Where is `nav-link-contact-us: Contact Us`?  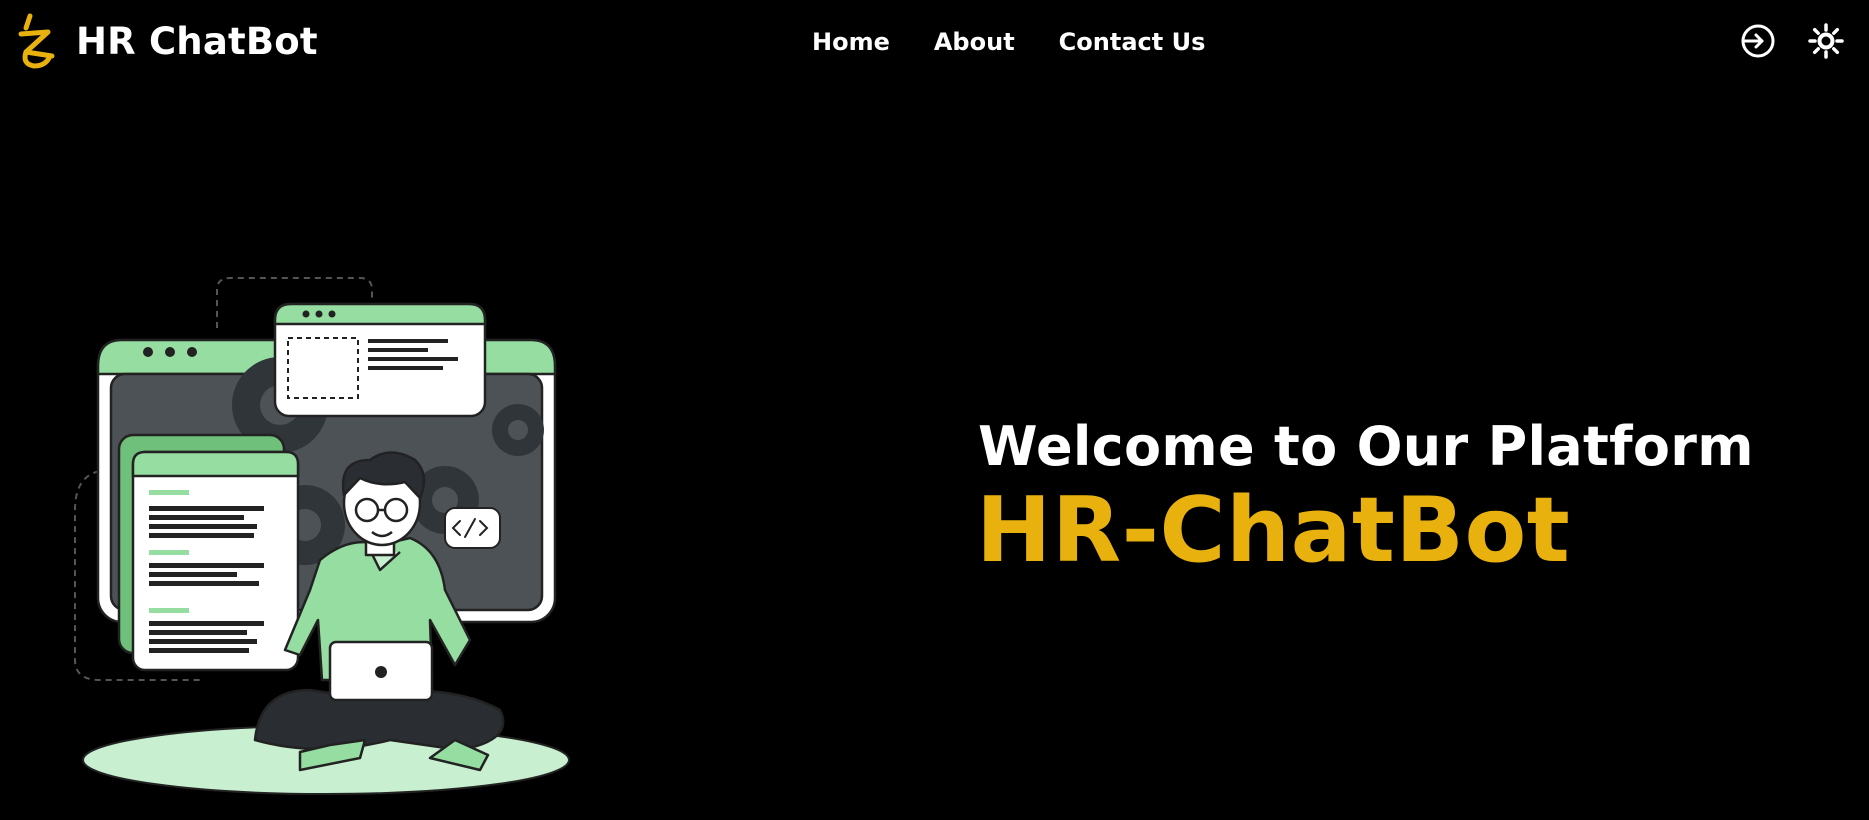 nav-link-contact-us: Contact Us is located at coordinates (1132, 42).